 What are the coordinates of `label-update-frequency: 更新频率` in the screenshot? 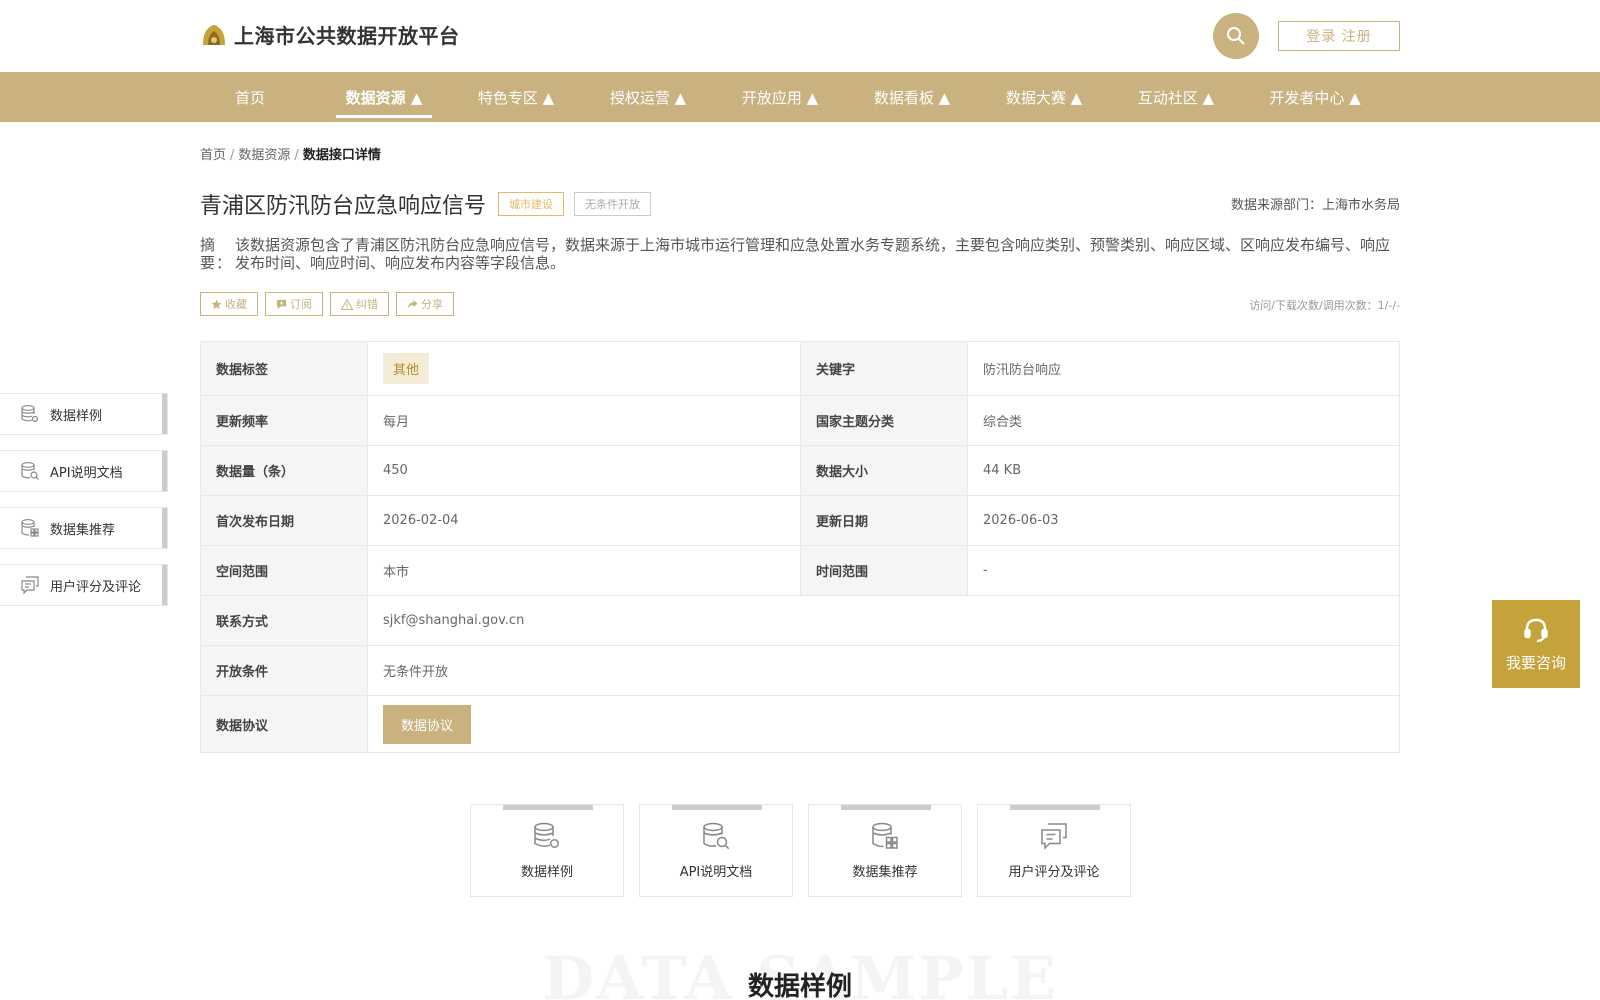 It's located at (284, 420).